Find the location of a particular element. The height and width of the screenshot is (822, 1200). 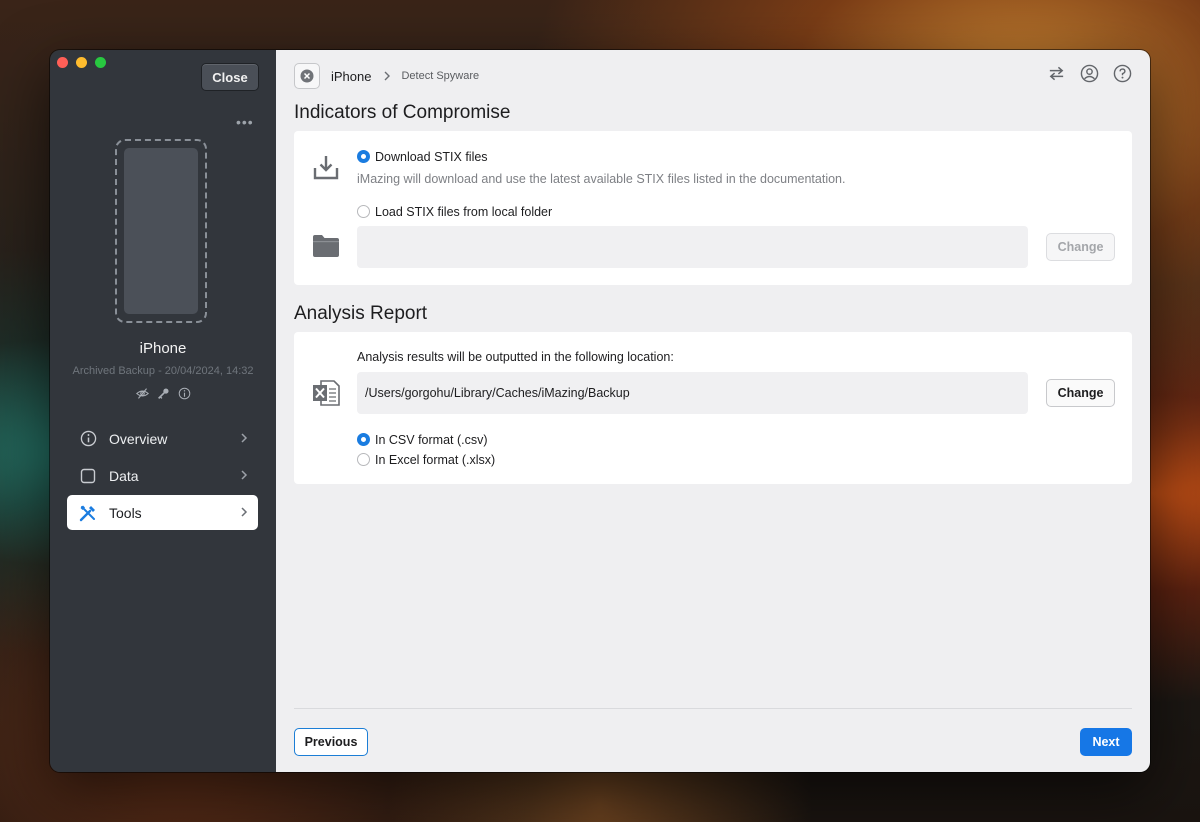

info-icon is located at coordinates (184, 396).